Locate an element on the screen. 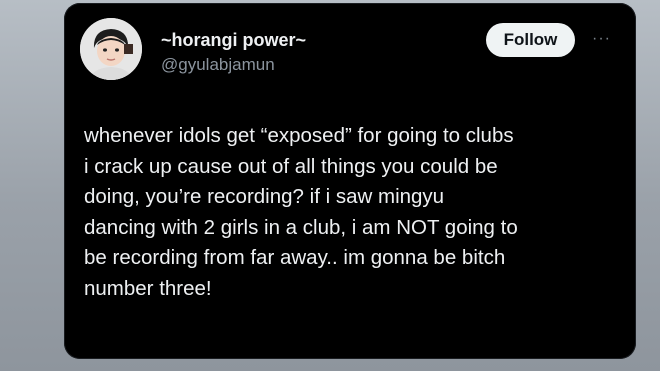  avatar-image is located at coordinates (111, 49).